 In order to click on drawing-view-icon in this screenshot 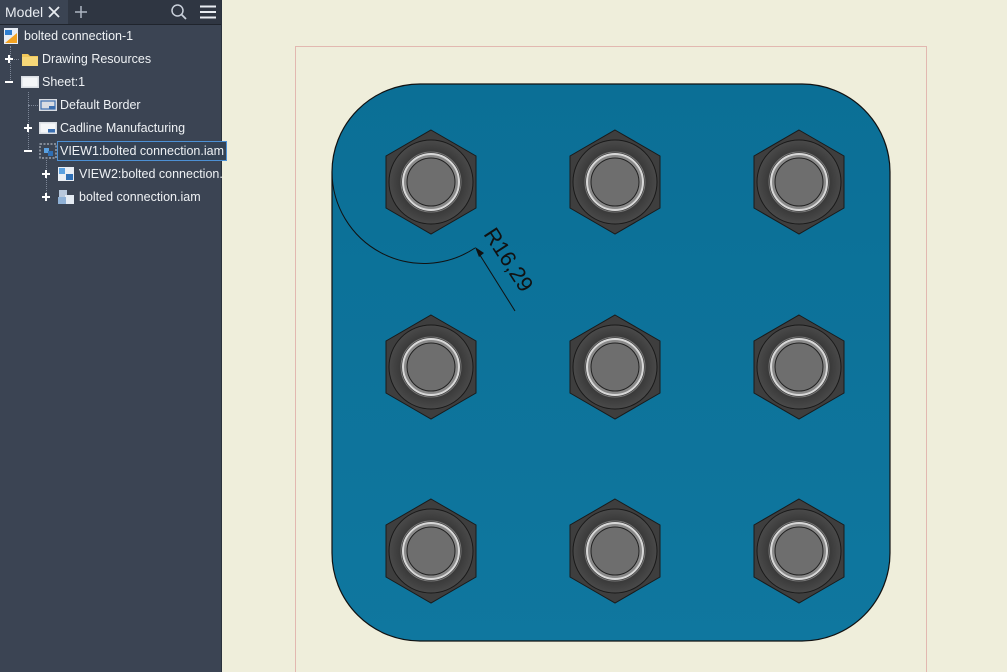, I will do `click(48, 151)`.